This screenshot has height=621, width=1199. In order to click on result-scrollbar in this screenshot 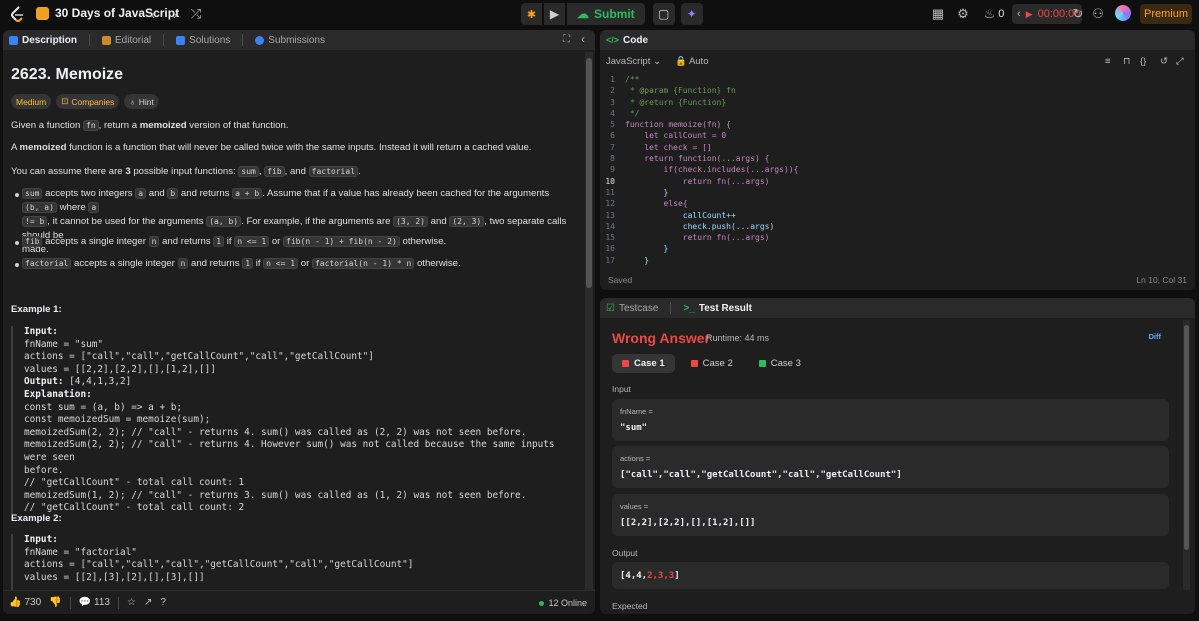, I will do `click(1186, 455)`.